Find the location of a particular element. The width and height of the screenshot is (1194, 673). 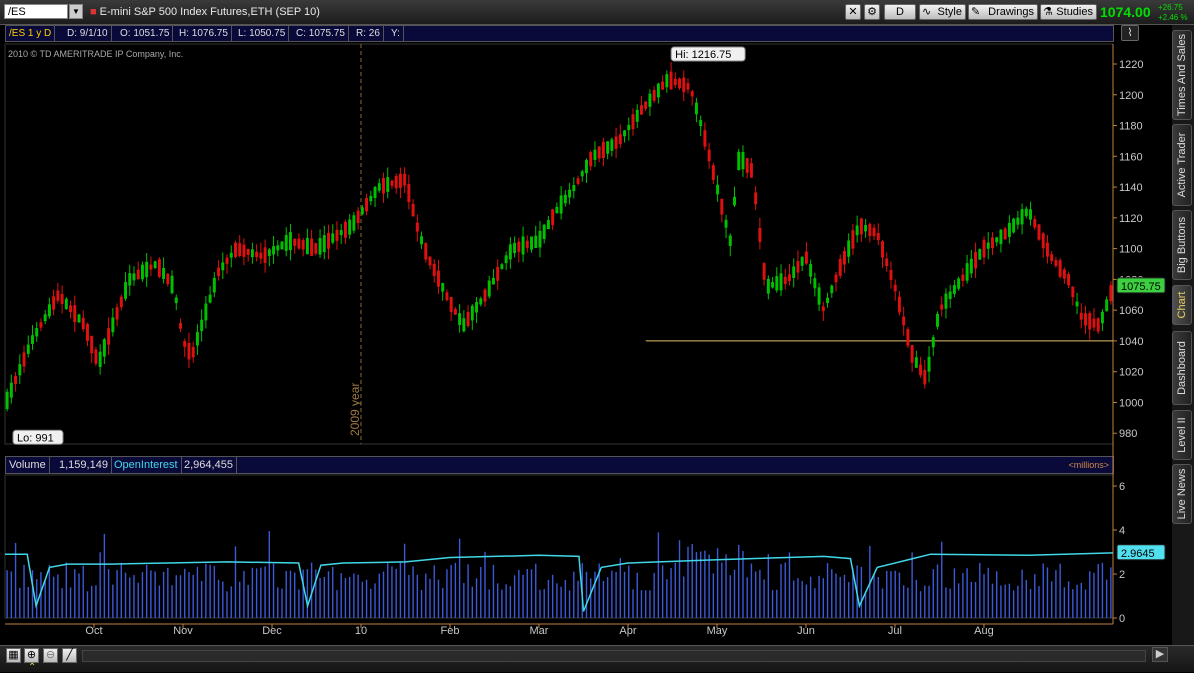

volume-tick-label: 6 is located at coordinates (1122, 487).